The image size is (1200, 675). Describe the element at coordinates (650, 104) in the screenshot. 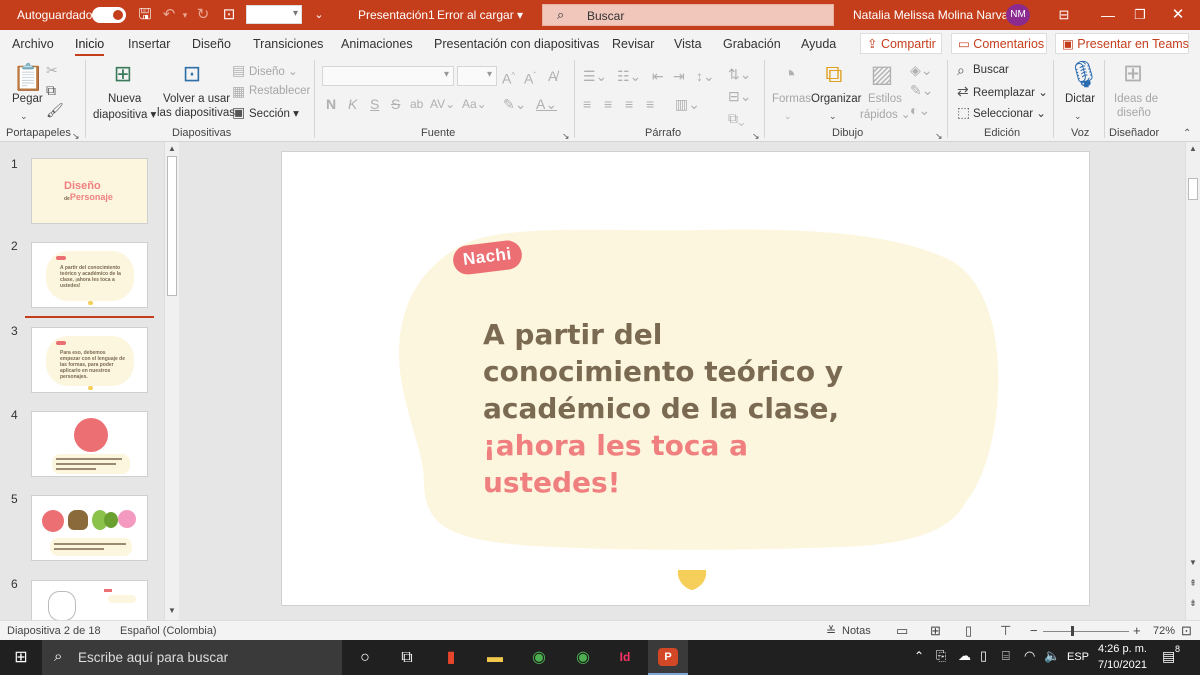

I see `justify-icon: ≡` at that location.